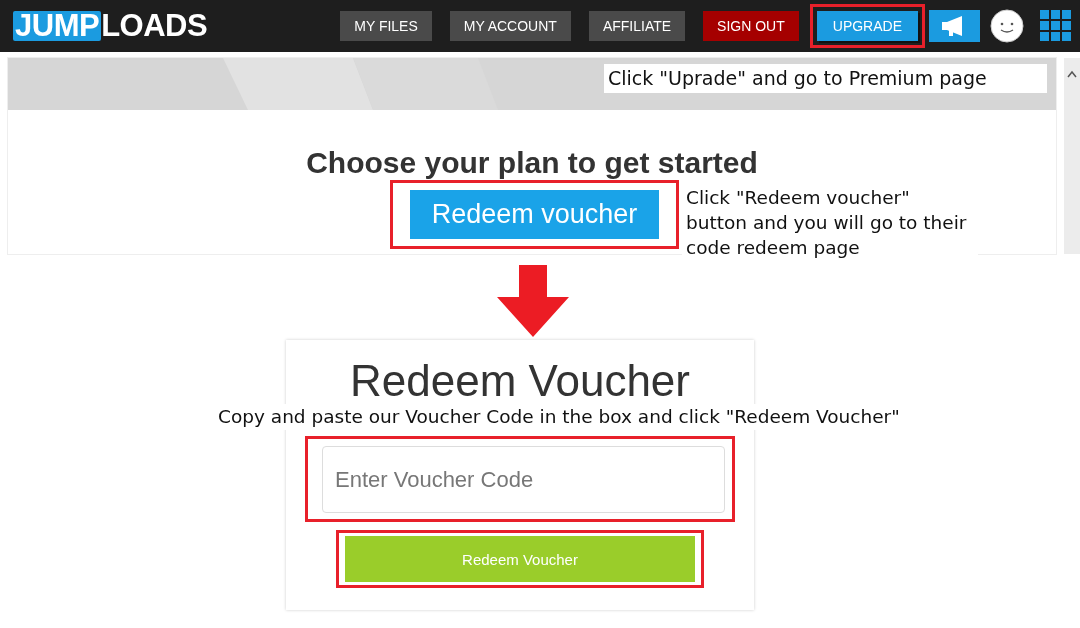 The image size is (1080, 628). What do you see at coordinates (533, 301) in the screenshot?
I see `down-arrow-icon` at bounding box center [533, 301].